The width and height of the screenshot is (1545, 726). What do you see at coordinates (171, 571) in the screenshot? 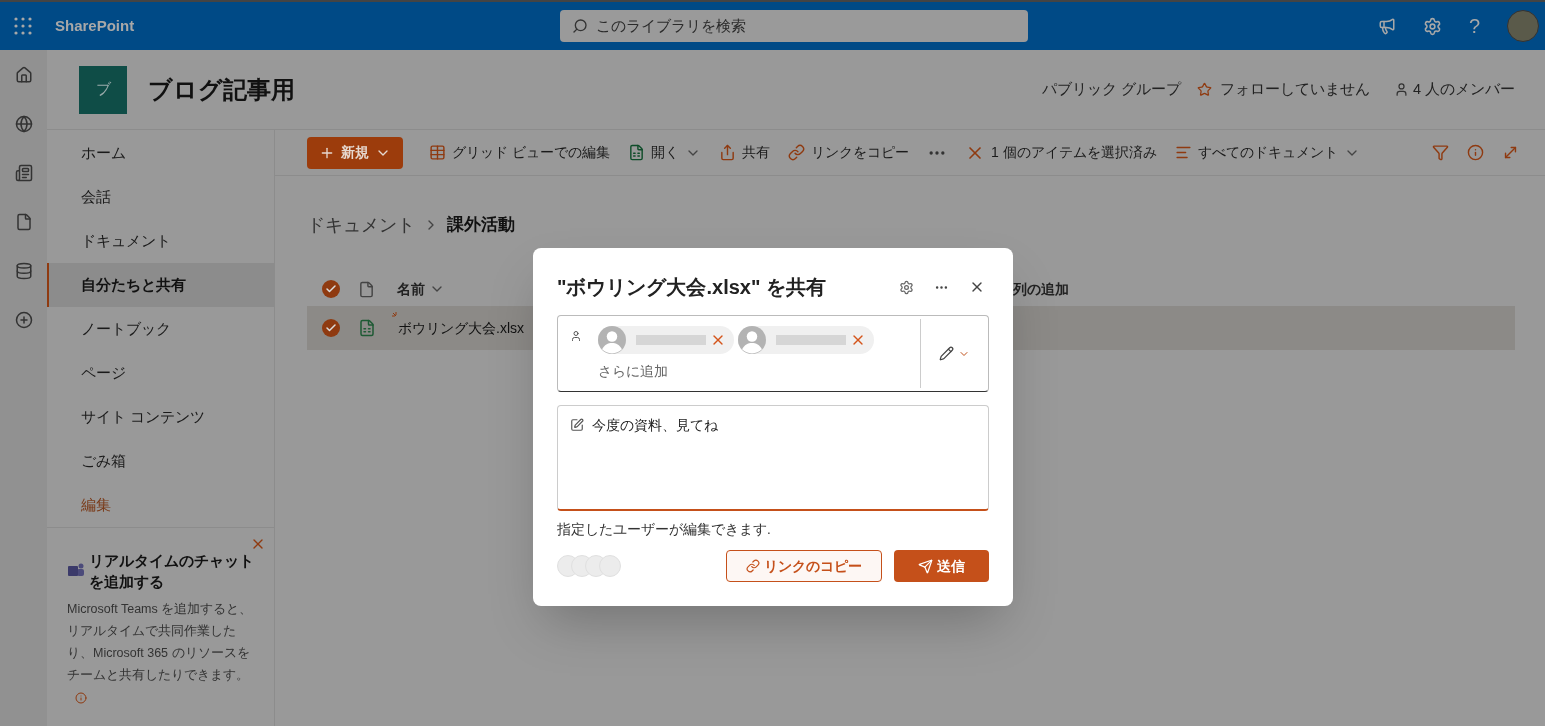
I see `teams-card-title: リアルタイムのチャットを追加する` at bounding box center [171, 571].